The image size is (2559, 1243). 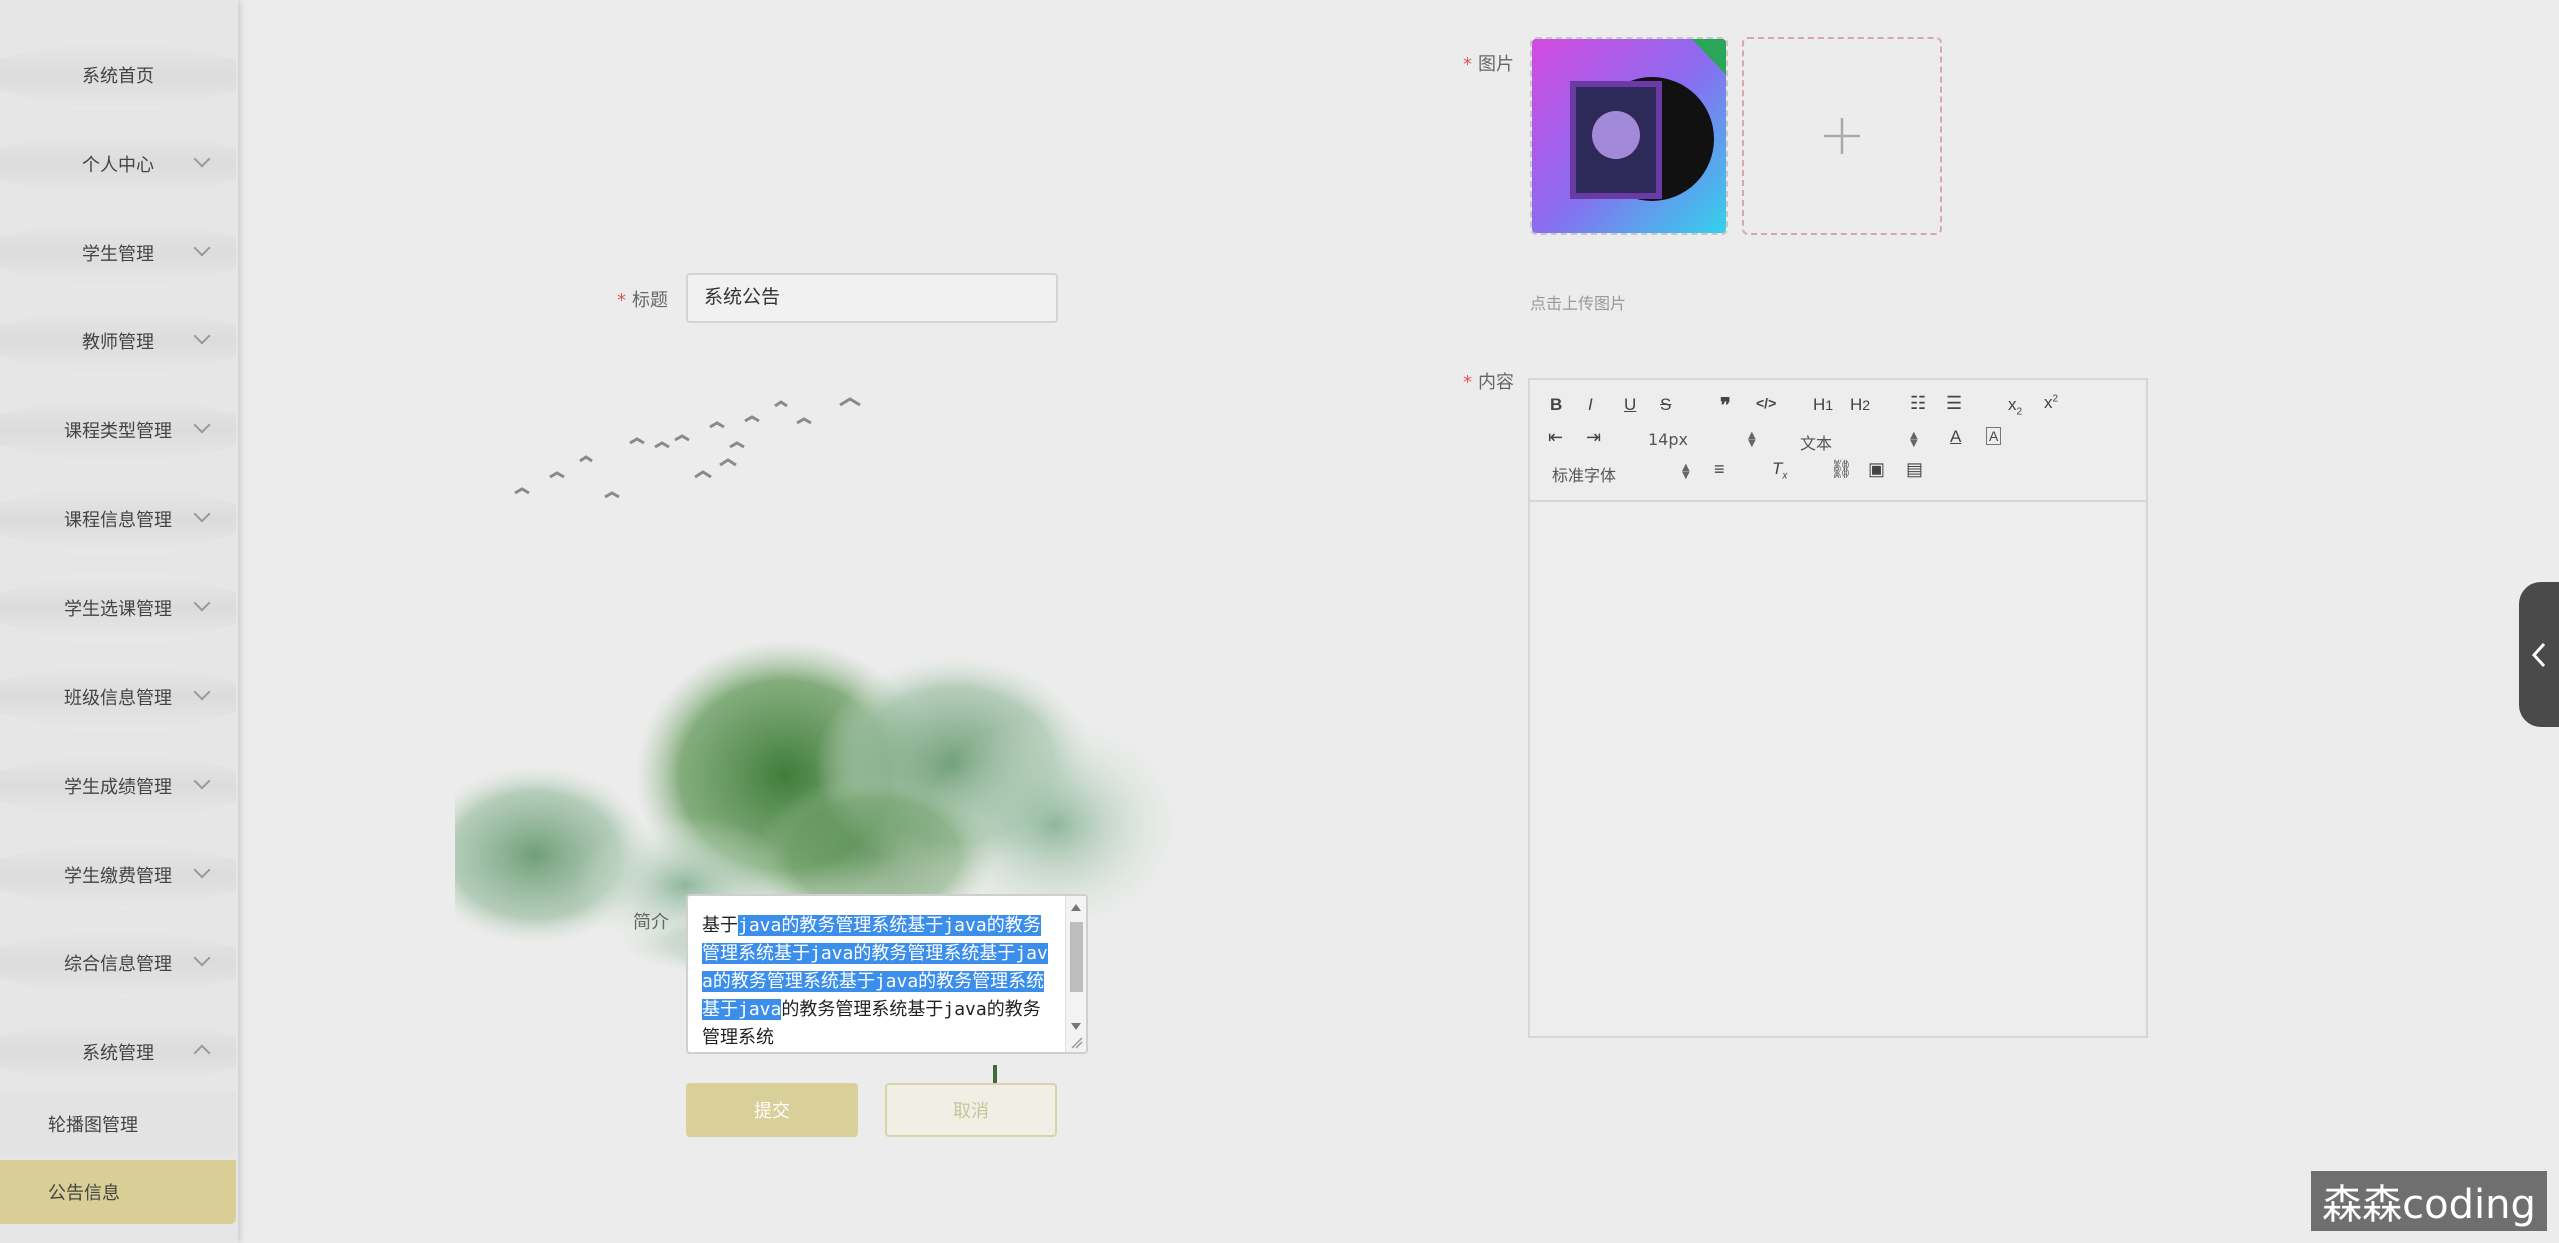 I want to click on image-upload-button, so click(x=1842, y=136).